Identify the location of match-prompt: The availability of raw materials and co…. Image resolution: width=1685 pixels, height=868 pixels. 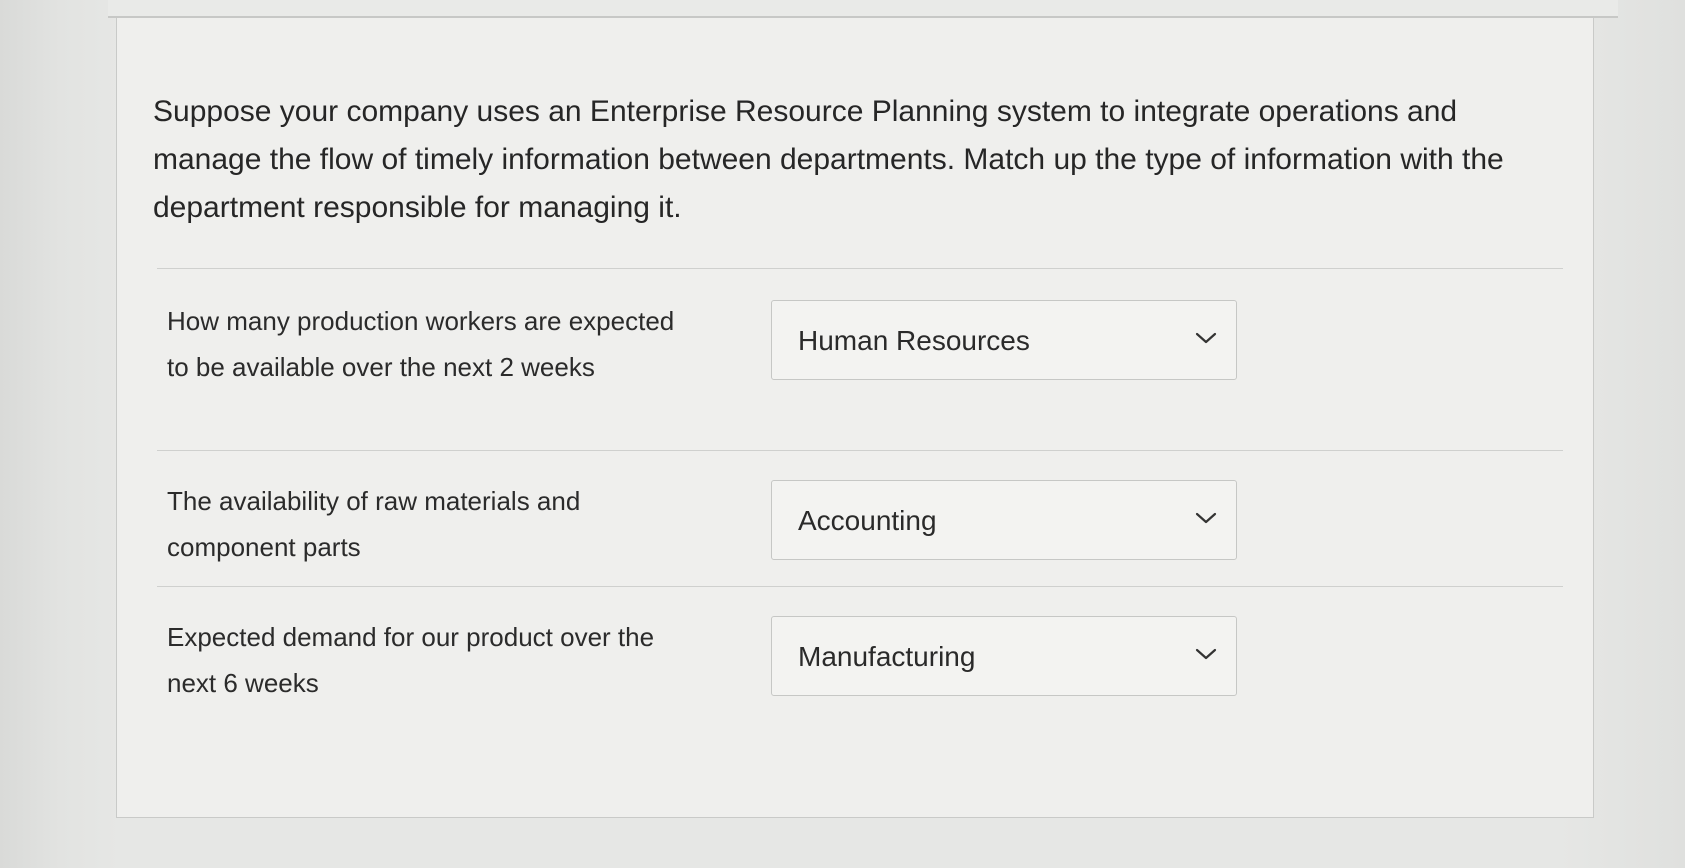
(374, 524).